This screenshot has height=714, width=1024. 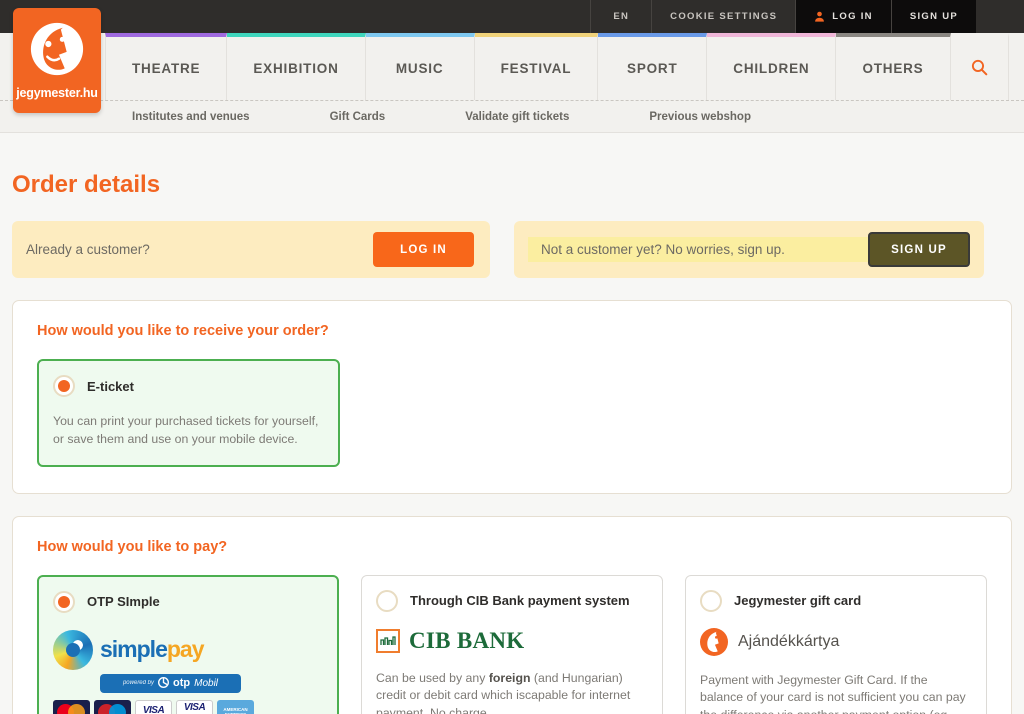 What do you see at coordinates (520, 601) in the screenshot?
I see `payment-option-label: Through CIB Bank payment system` at bounding box center [520, 601].